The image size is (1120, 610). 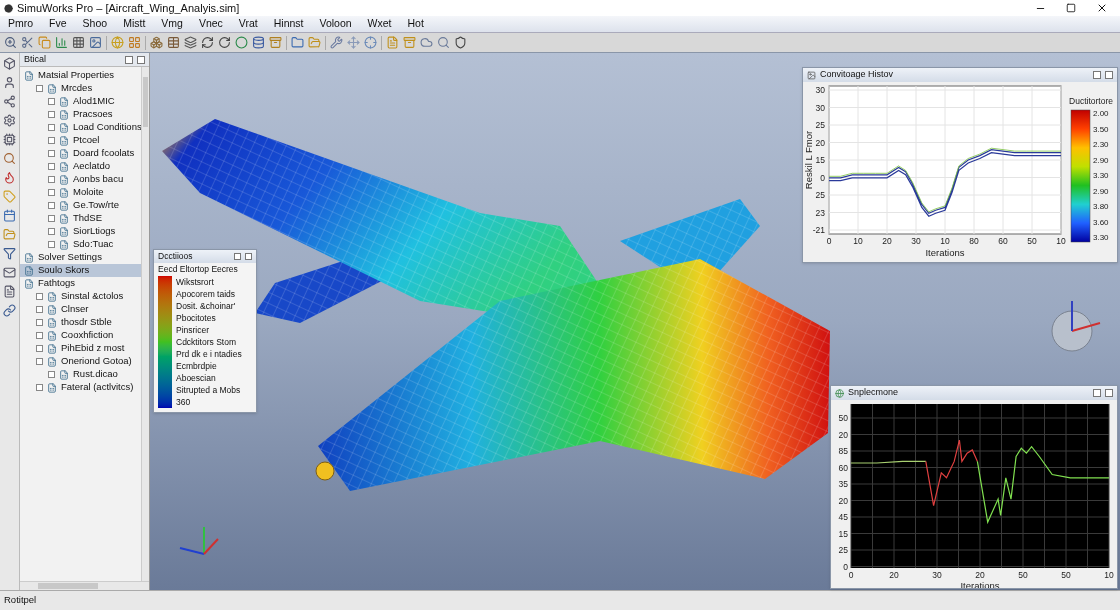 I want to click on menu-item: Mistt, so click(x=134, y=24).